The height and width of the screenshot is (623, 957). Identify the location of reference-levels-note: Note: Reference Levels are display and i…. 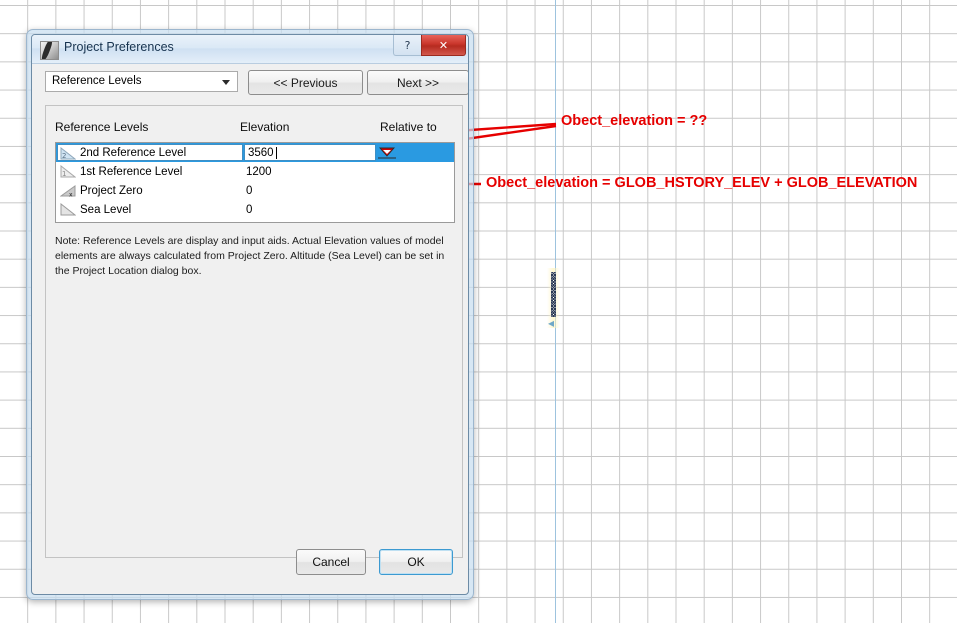
(250, 256).